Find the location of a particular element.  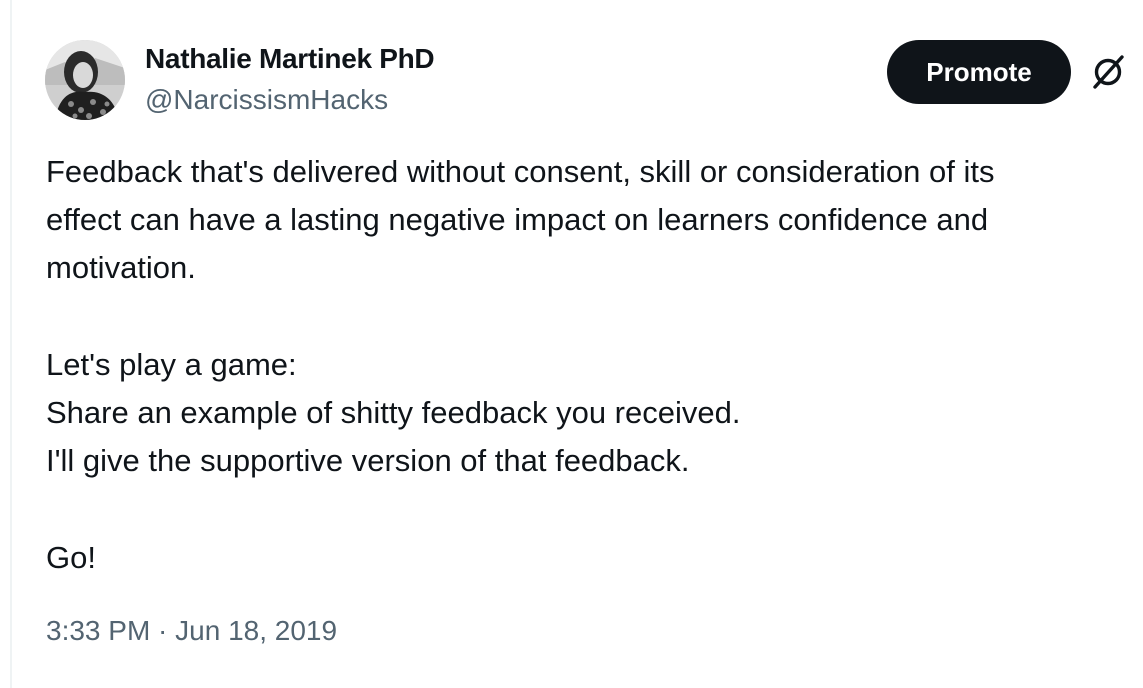

author-display-name: Nathalie Martinek PhD is located at coordinates (290, 59).